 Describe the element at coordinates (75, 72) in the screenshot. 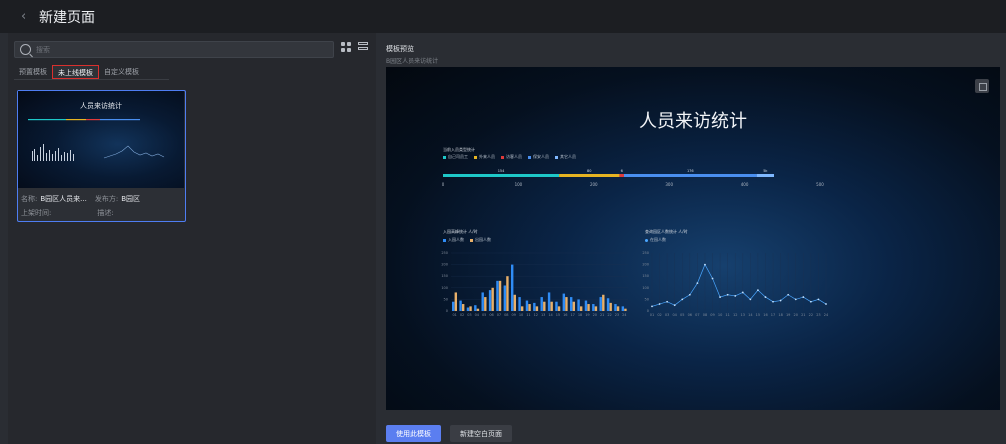

I see `tab-offline: 未上线模板` at that location.